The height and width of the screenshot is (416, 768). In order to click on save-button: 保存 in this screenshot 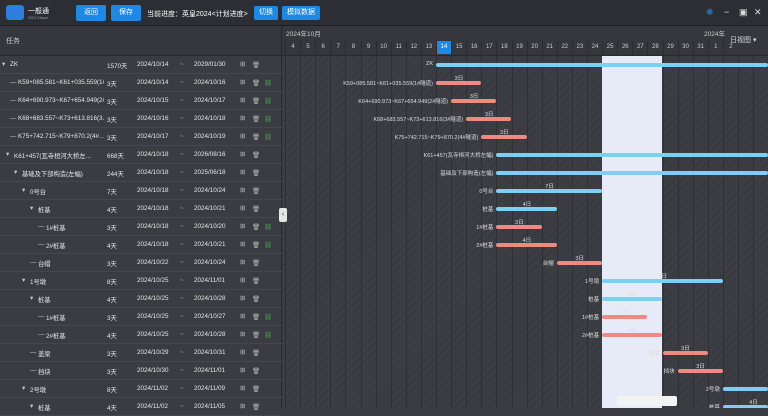, I will do `click(126, 13)`.